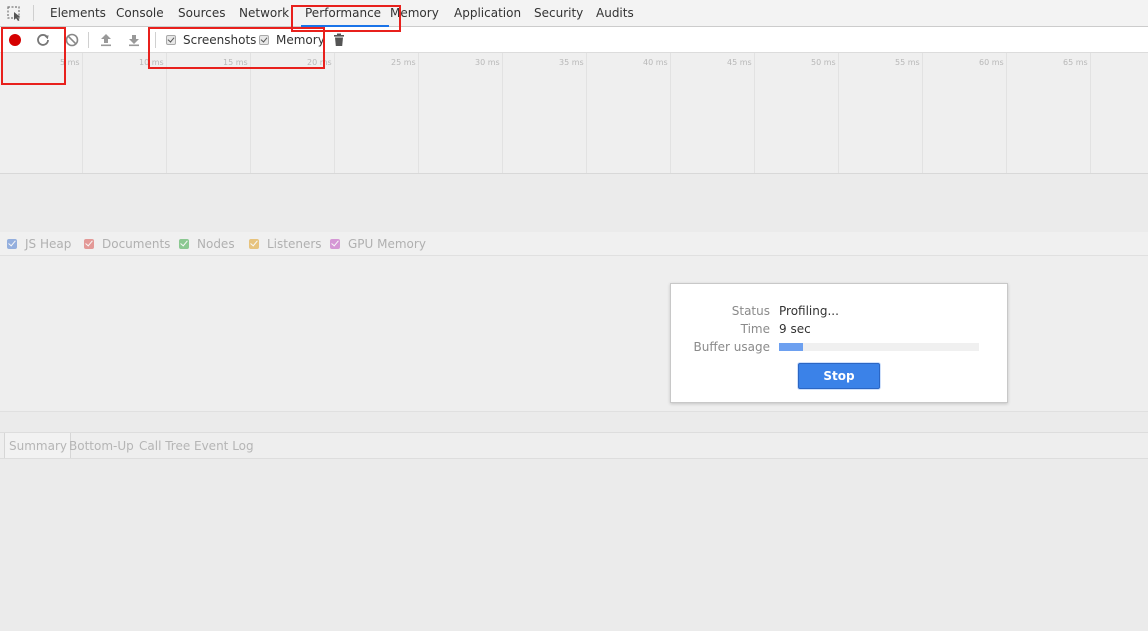 The height and width of the screenshot is (631, 1148). What do you see at coordinates (403, 62) in the screenshot?
I see `timeline-tick-label: 25 ms` at bounding box center [403, 62].